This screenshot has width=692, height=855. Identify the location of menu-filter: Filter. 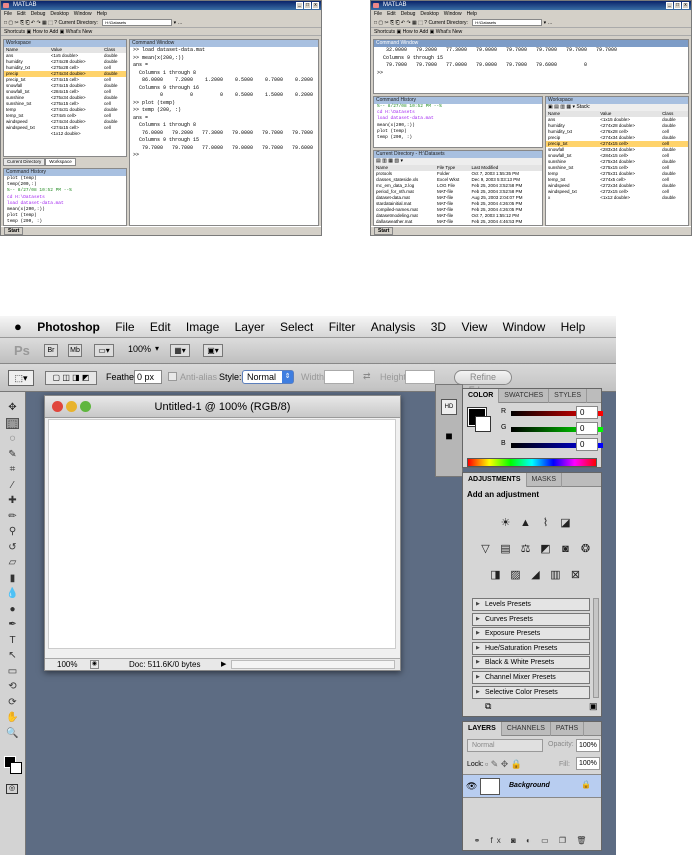
(342, 327).